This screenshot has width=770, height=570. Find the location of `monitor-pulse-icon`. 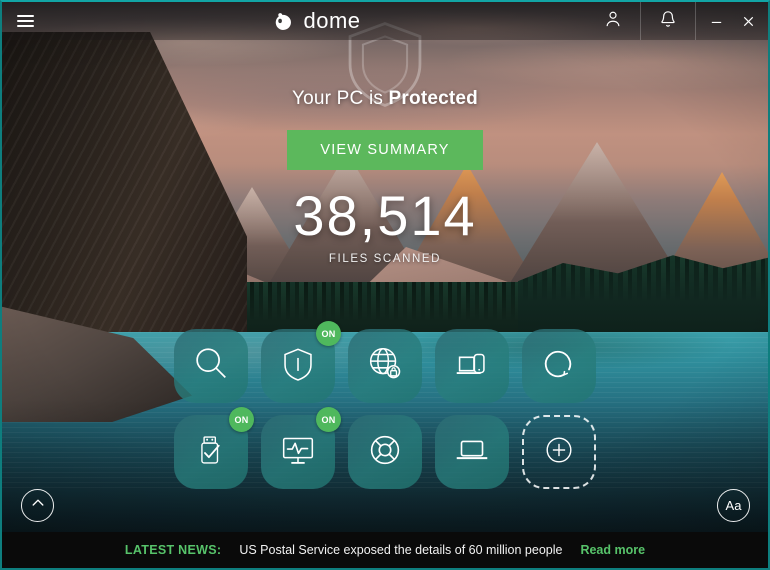

monitor-pulse-icon is located at coordinates (298, 452).